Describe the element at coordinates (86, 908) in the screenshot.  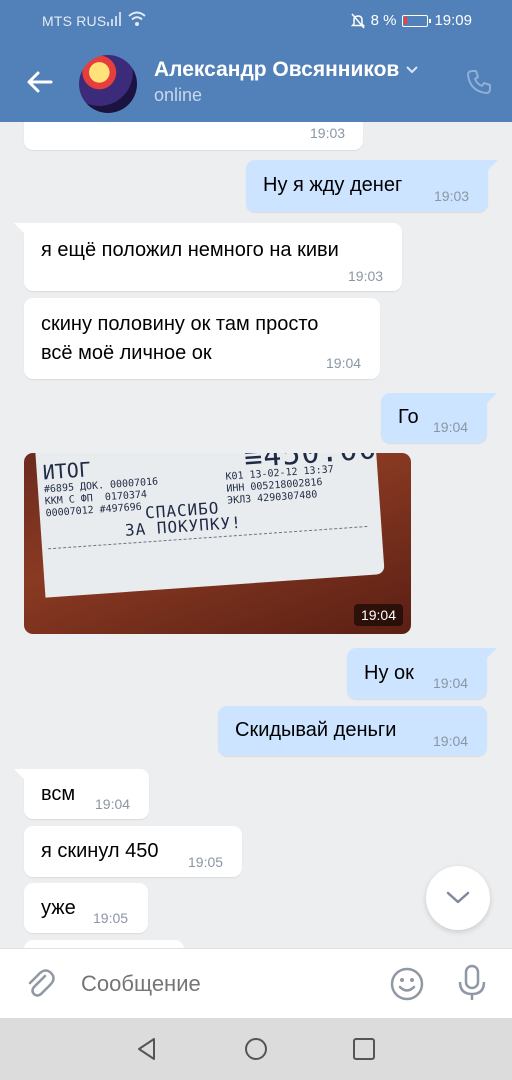
I see `message-incoming: уже 19:05` at that location.